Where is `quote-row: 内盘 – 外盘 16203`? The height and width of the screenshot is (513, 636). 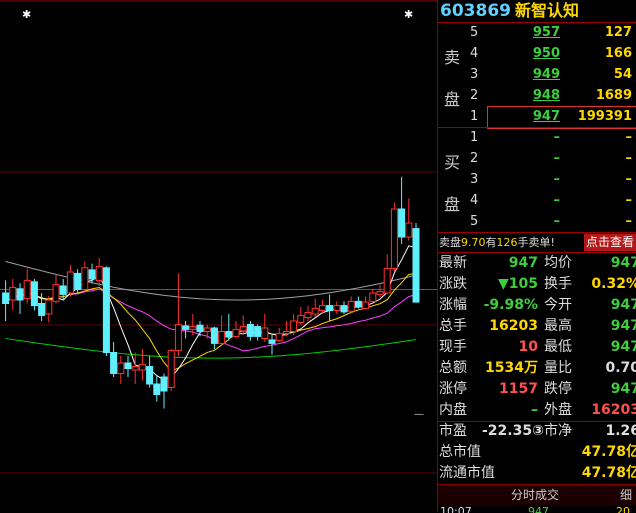
quote-row: 内盘 – 外盘 16203 is located at coordinates (537, 410).